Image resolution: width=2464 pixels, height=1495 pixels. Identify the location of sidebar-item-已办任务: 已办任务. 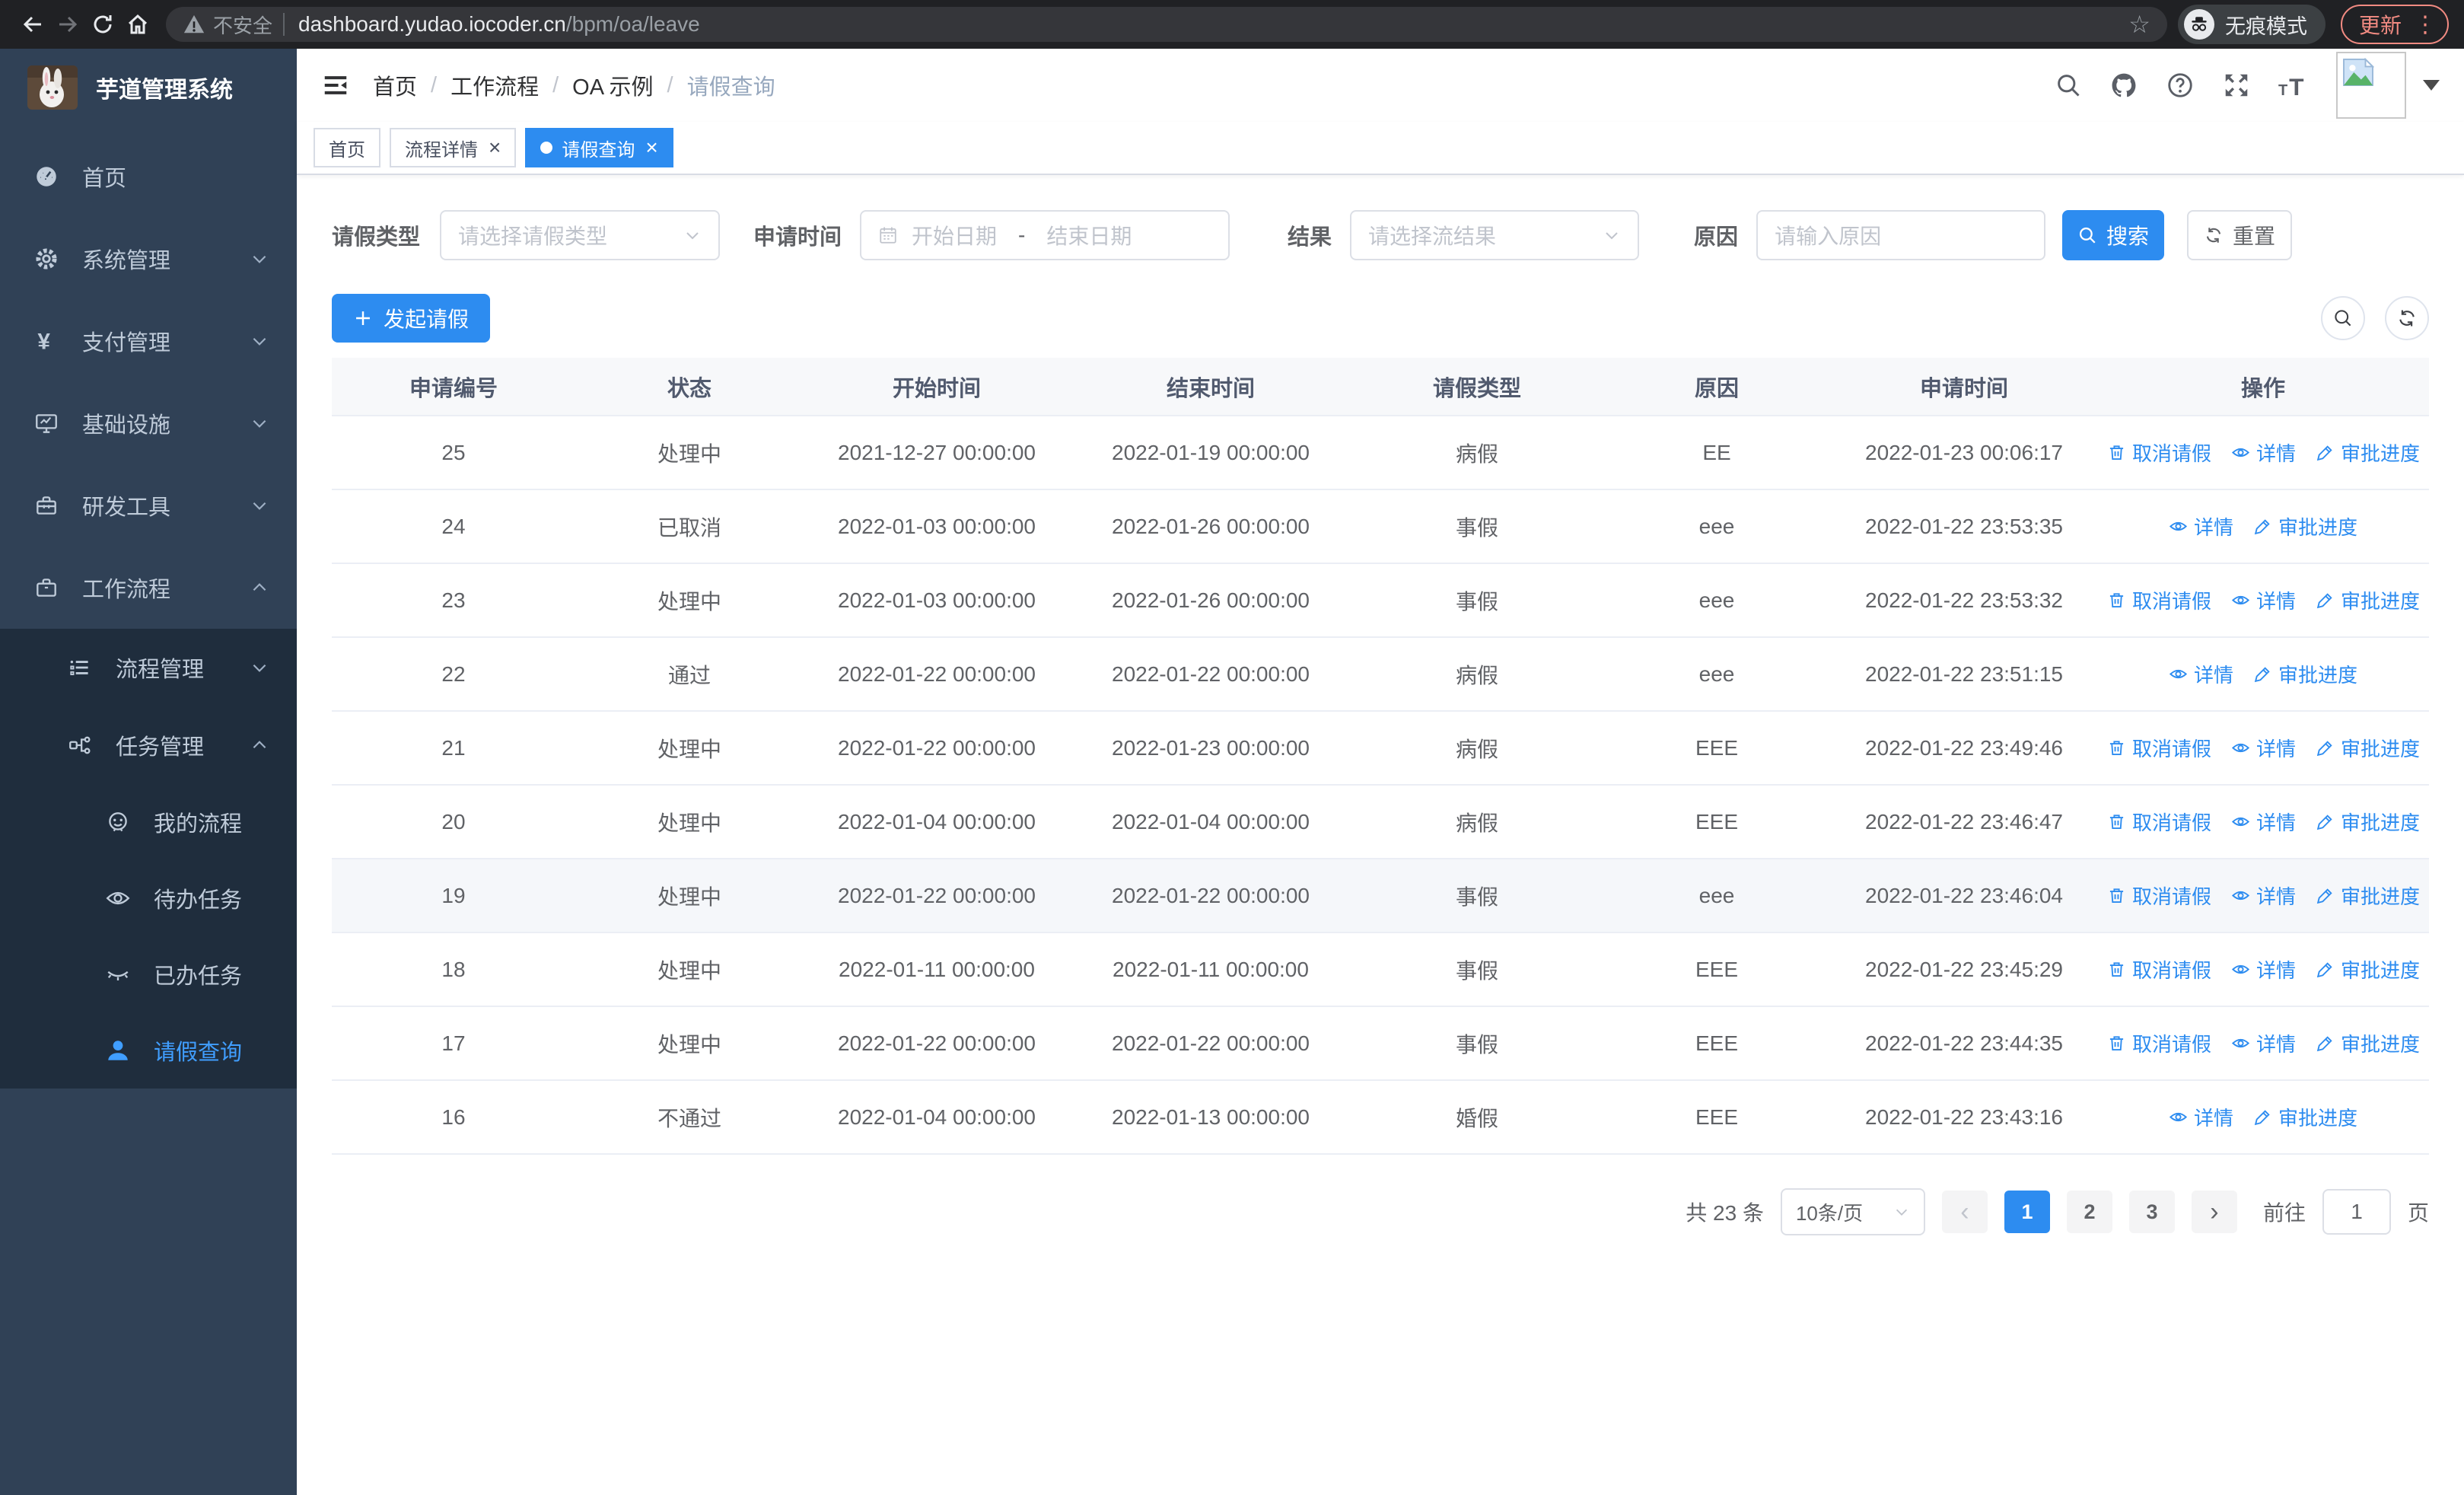
(148, 974).